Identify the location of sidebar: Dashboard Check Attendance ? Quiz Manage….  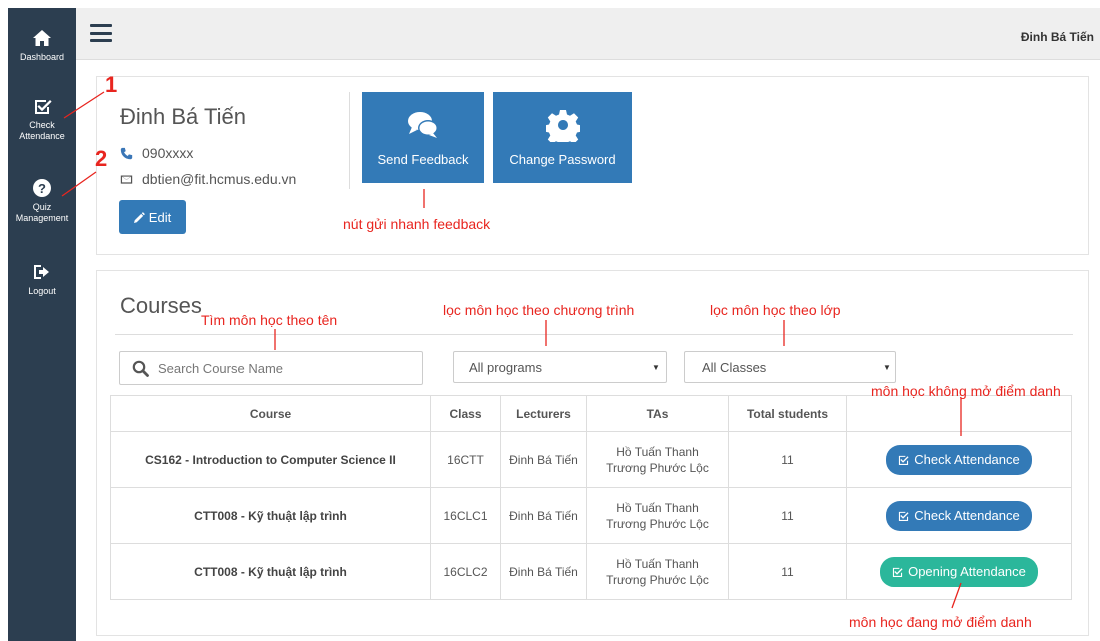
(42, 324).